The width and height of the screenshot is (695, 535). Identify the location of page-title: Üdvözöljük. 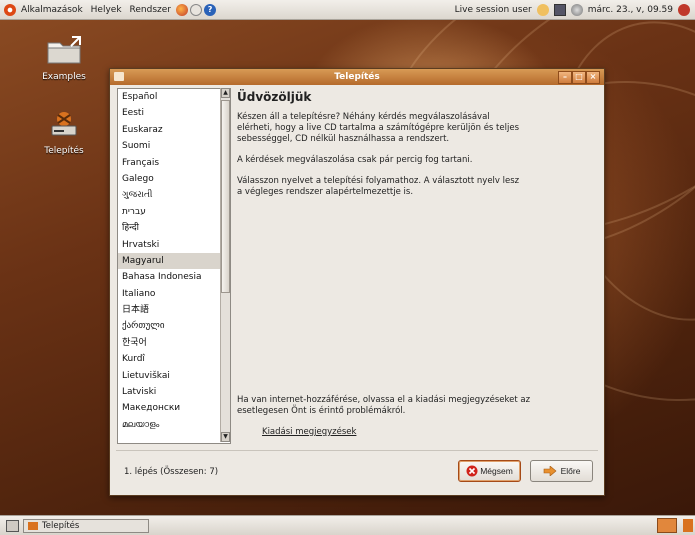
(274, 97).